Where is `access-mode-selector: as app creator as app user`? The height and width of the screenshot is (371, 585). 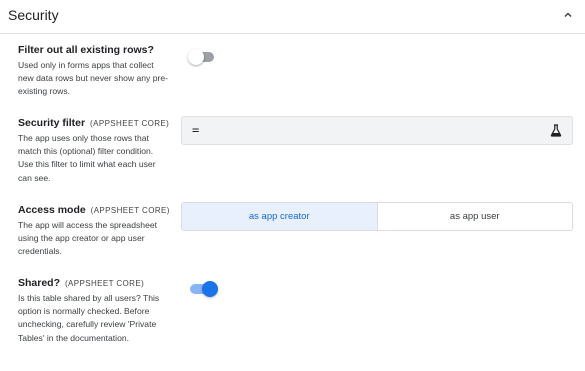 access-mode-selector: as app creator as app user is located at coordinates (377, 216).